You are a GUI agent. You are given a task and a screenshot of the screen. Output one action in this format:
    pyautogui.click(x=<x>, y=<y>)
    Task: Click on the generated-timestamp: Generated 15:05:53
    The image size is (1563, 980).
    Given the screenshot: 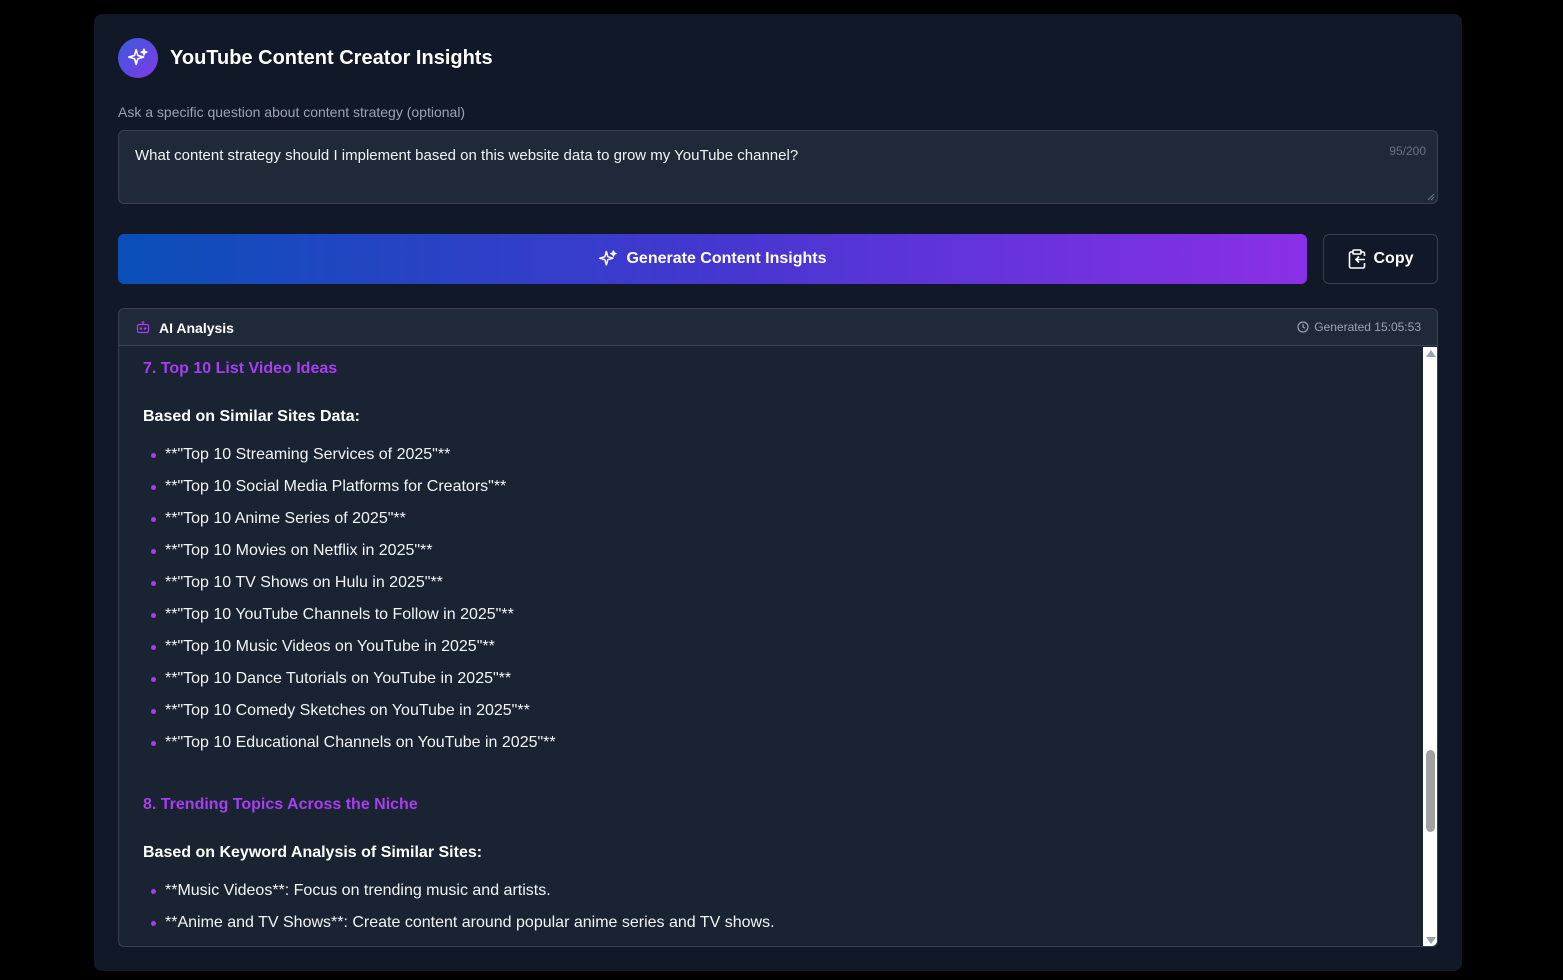 What is the action you would take?
    pyautogui.click(x=1359, y=327)
    